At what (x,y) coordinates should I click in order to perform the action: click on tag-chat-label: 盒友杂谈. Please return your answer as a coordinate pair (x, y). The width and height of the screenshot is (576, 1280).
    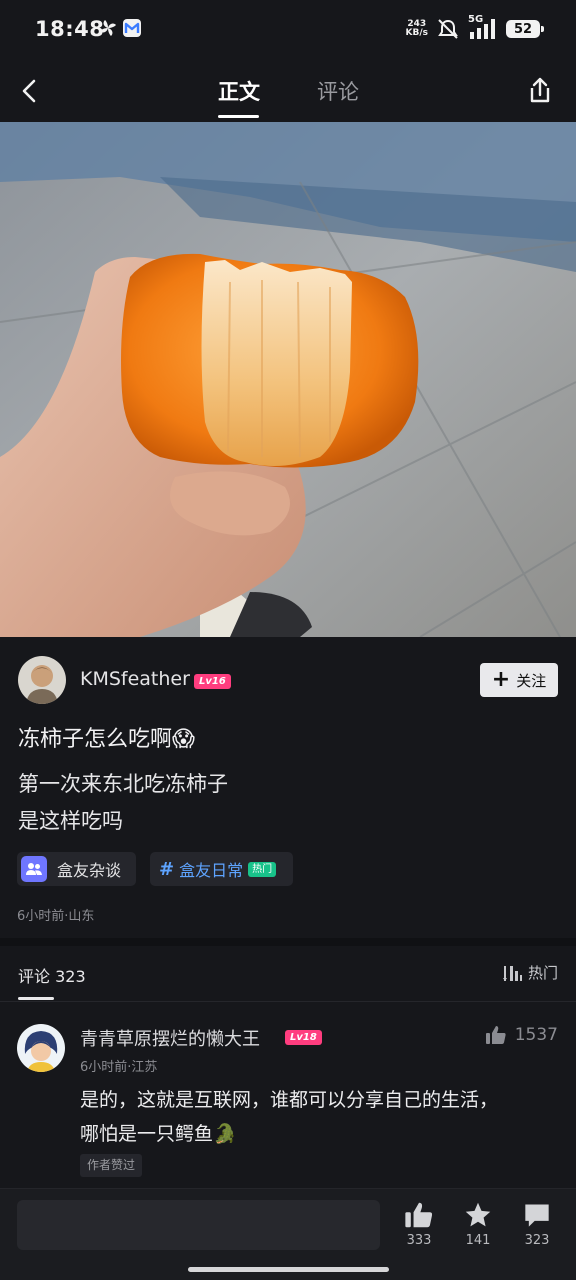
    Looking at the image, I should click on (89, 870).